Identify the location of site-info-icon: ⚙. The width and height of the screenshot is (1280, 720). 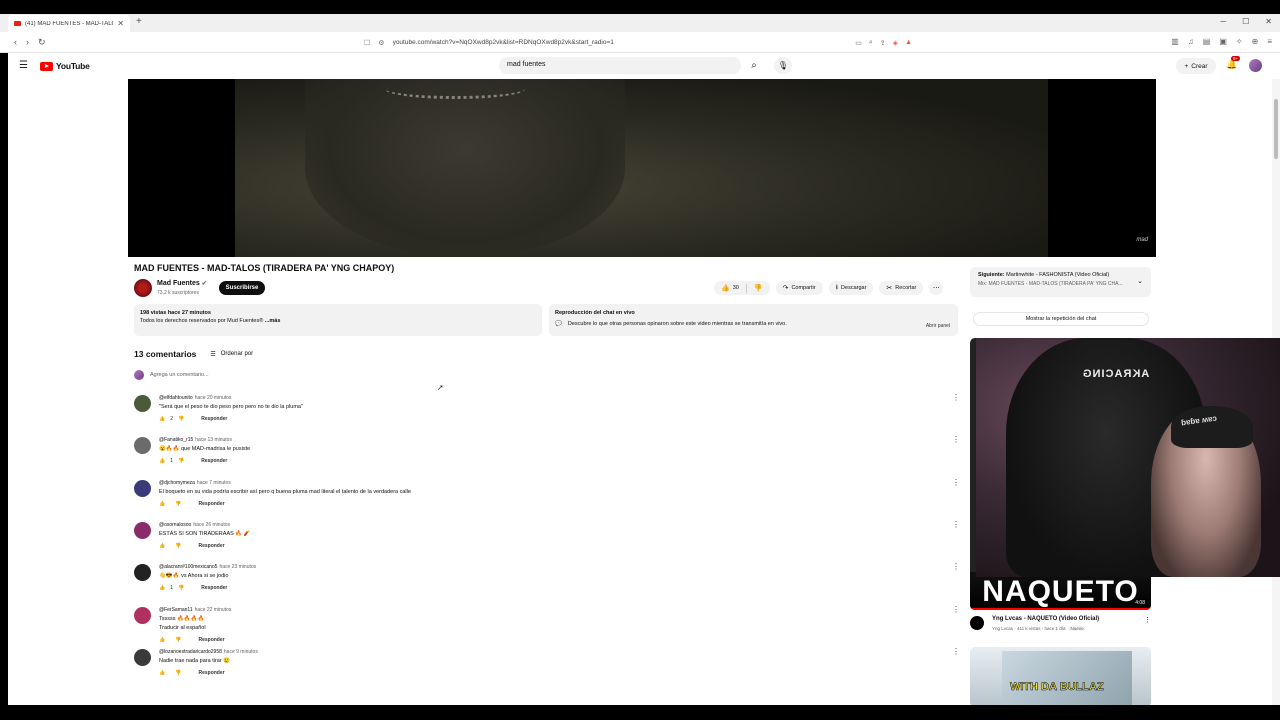
(381, 43).